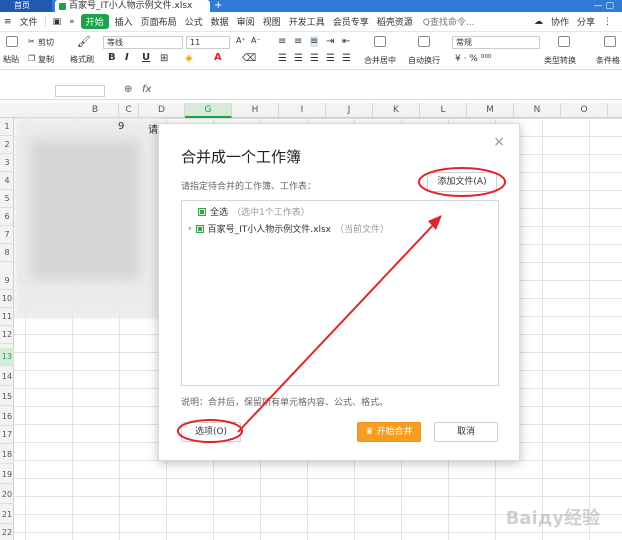 The height and width of the screenshot is (540, 622). Describe the element at coordinates (143, 42) in the screenshot. I see `font-name-select: 等线` at that location.